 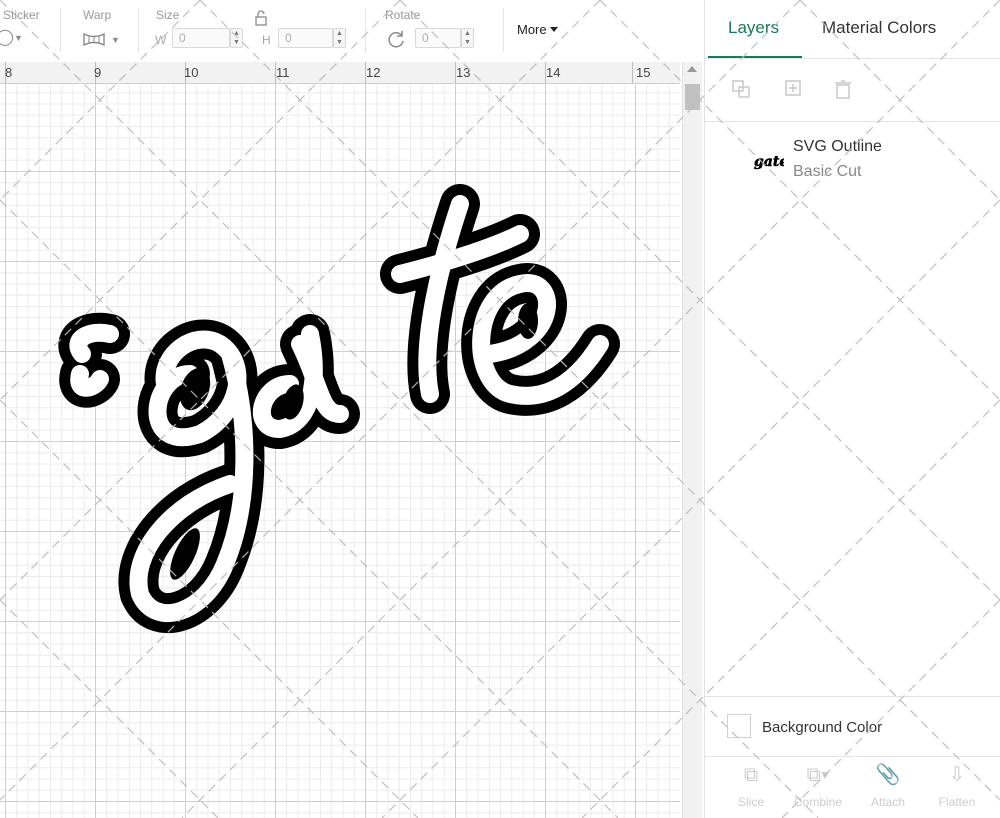 What do you see at coordinates (236, 38) in the screenshot?
I see `width-stepper: ▲ ▼` at bounding box center [236, 38].